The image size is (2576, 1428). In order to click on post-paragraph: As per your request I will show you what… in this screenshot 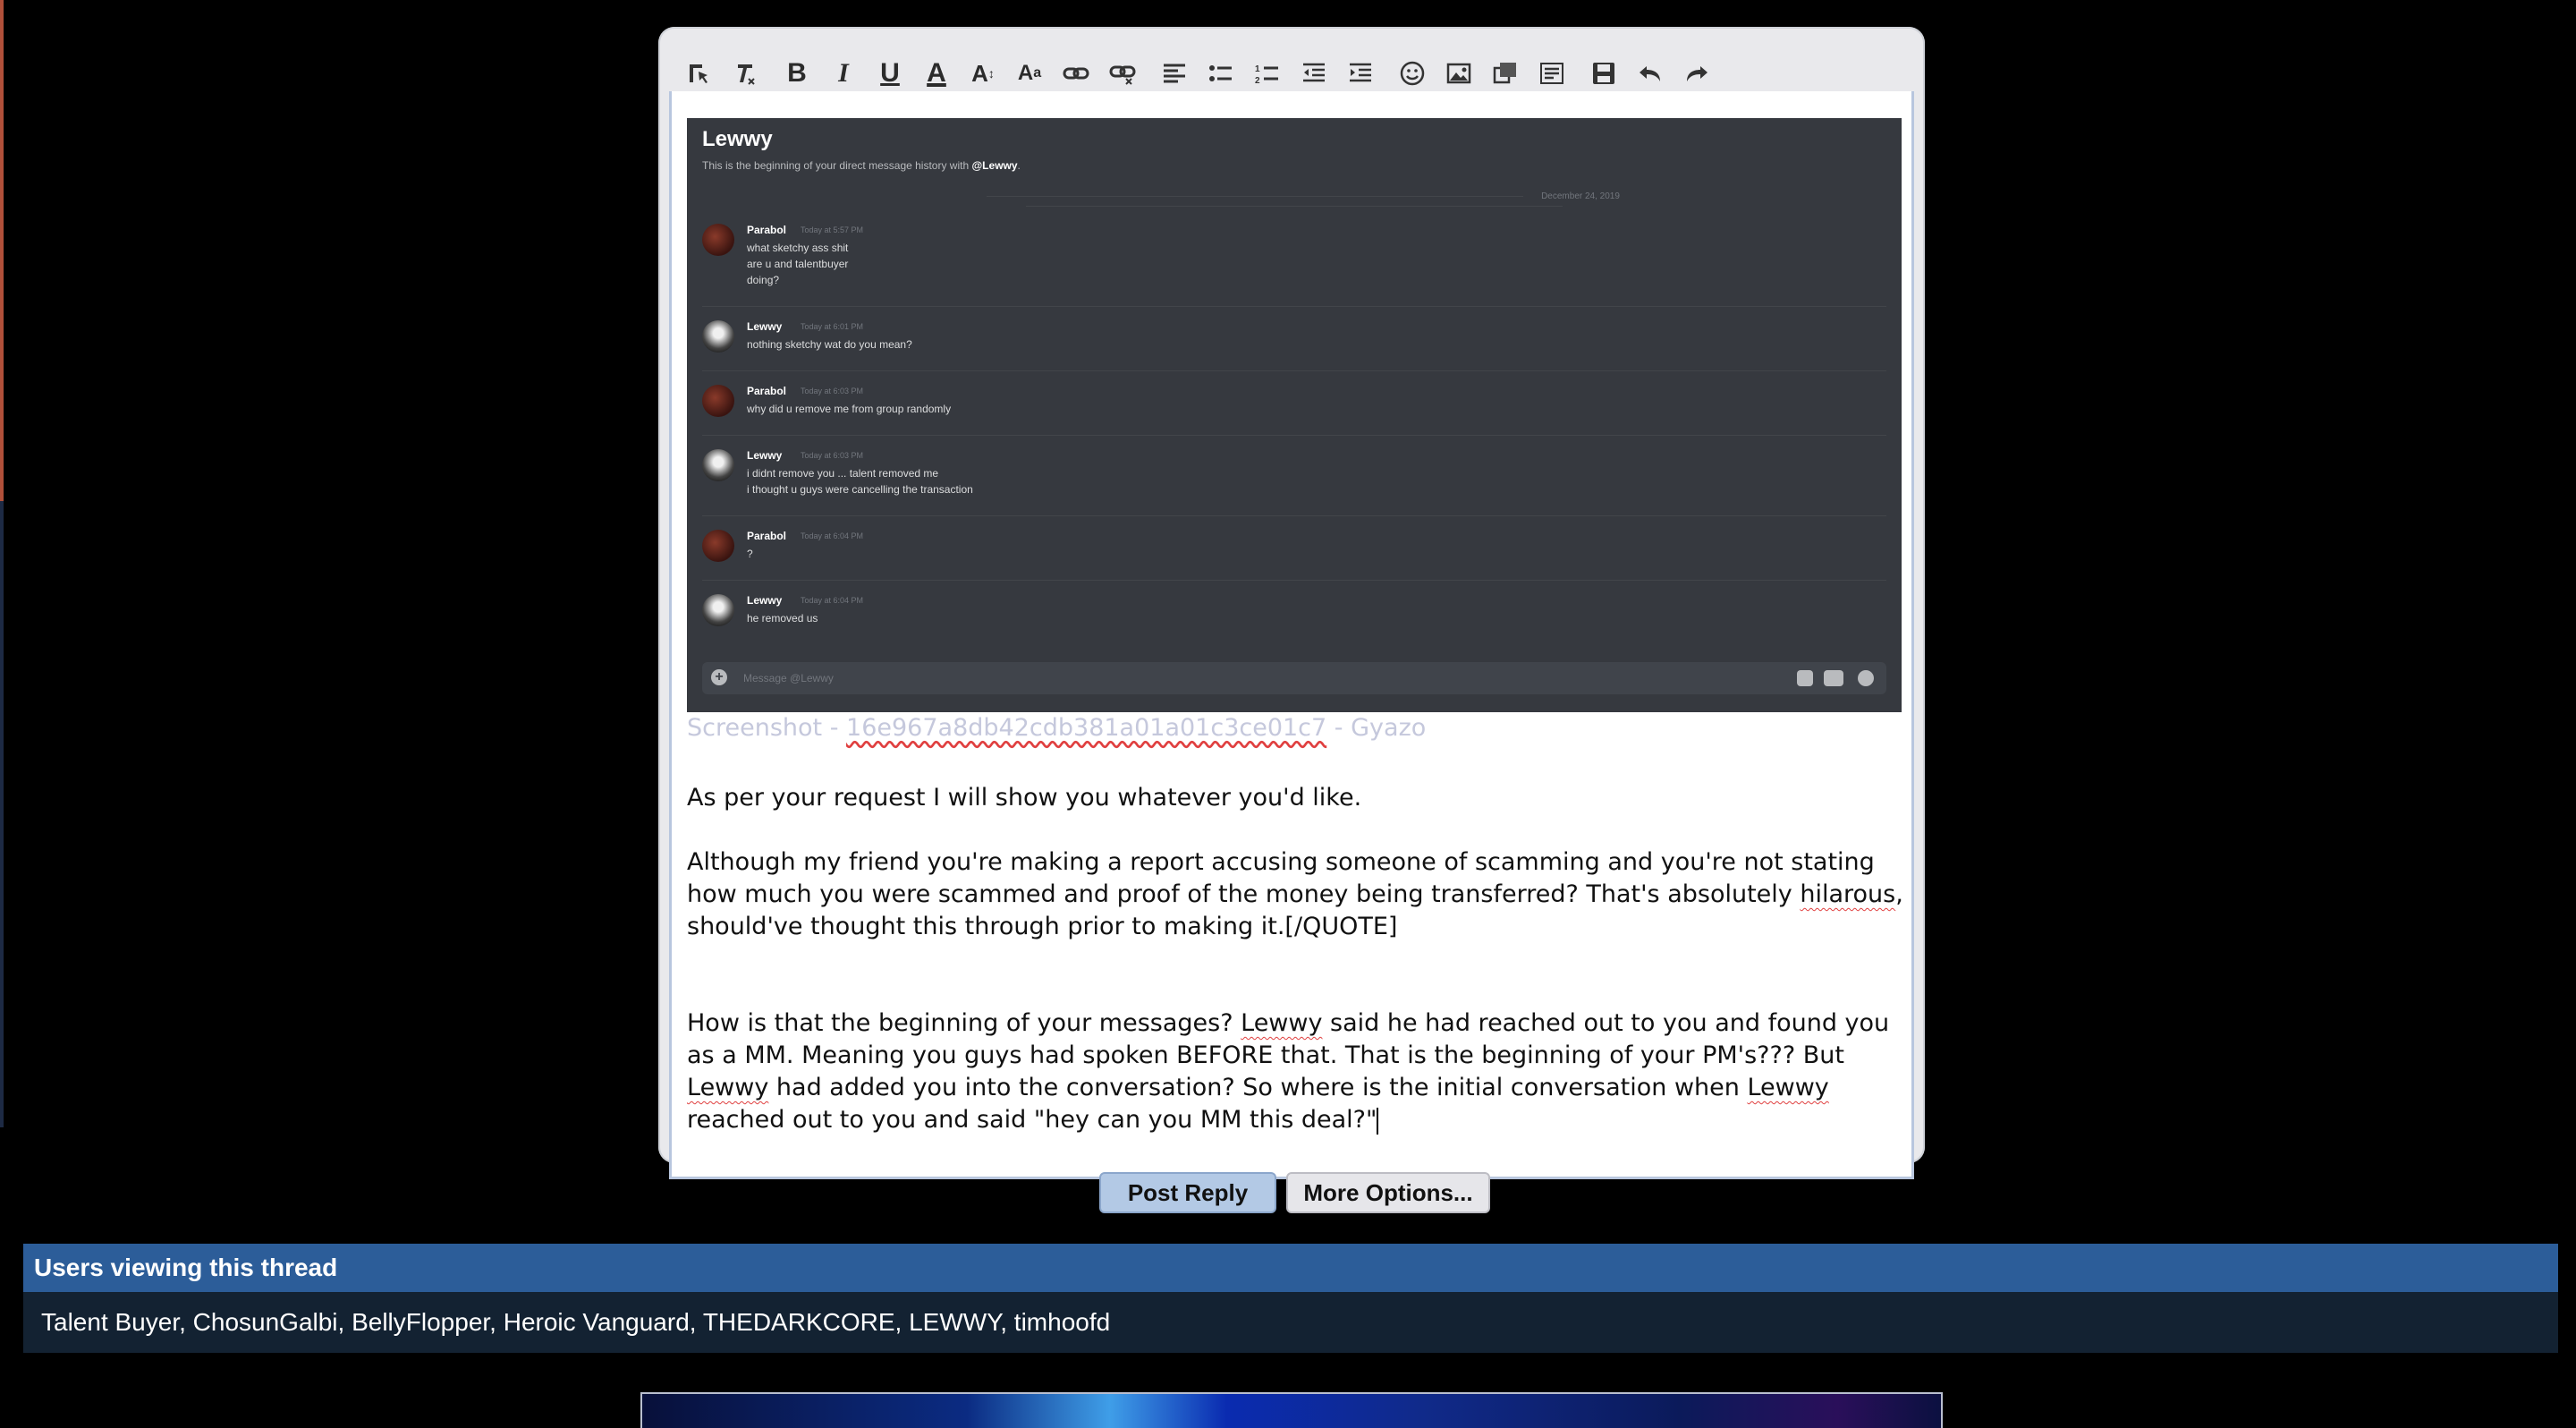, I will do `click(1024, 798)`.